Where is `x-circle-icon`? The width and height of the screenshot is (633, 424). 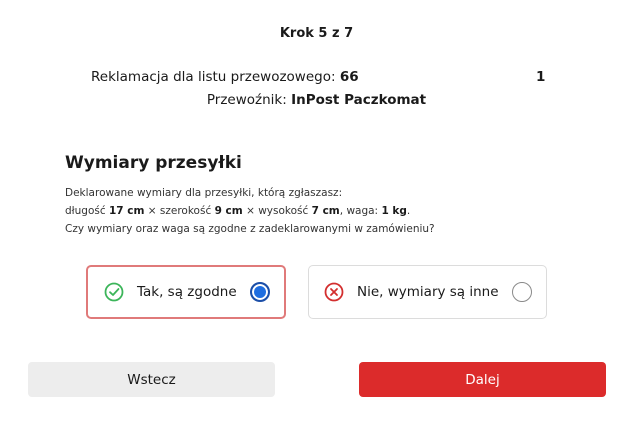
x-circle-icon is located at coordinates (334, 292).